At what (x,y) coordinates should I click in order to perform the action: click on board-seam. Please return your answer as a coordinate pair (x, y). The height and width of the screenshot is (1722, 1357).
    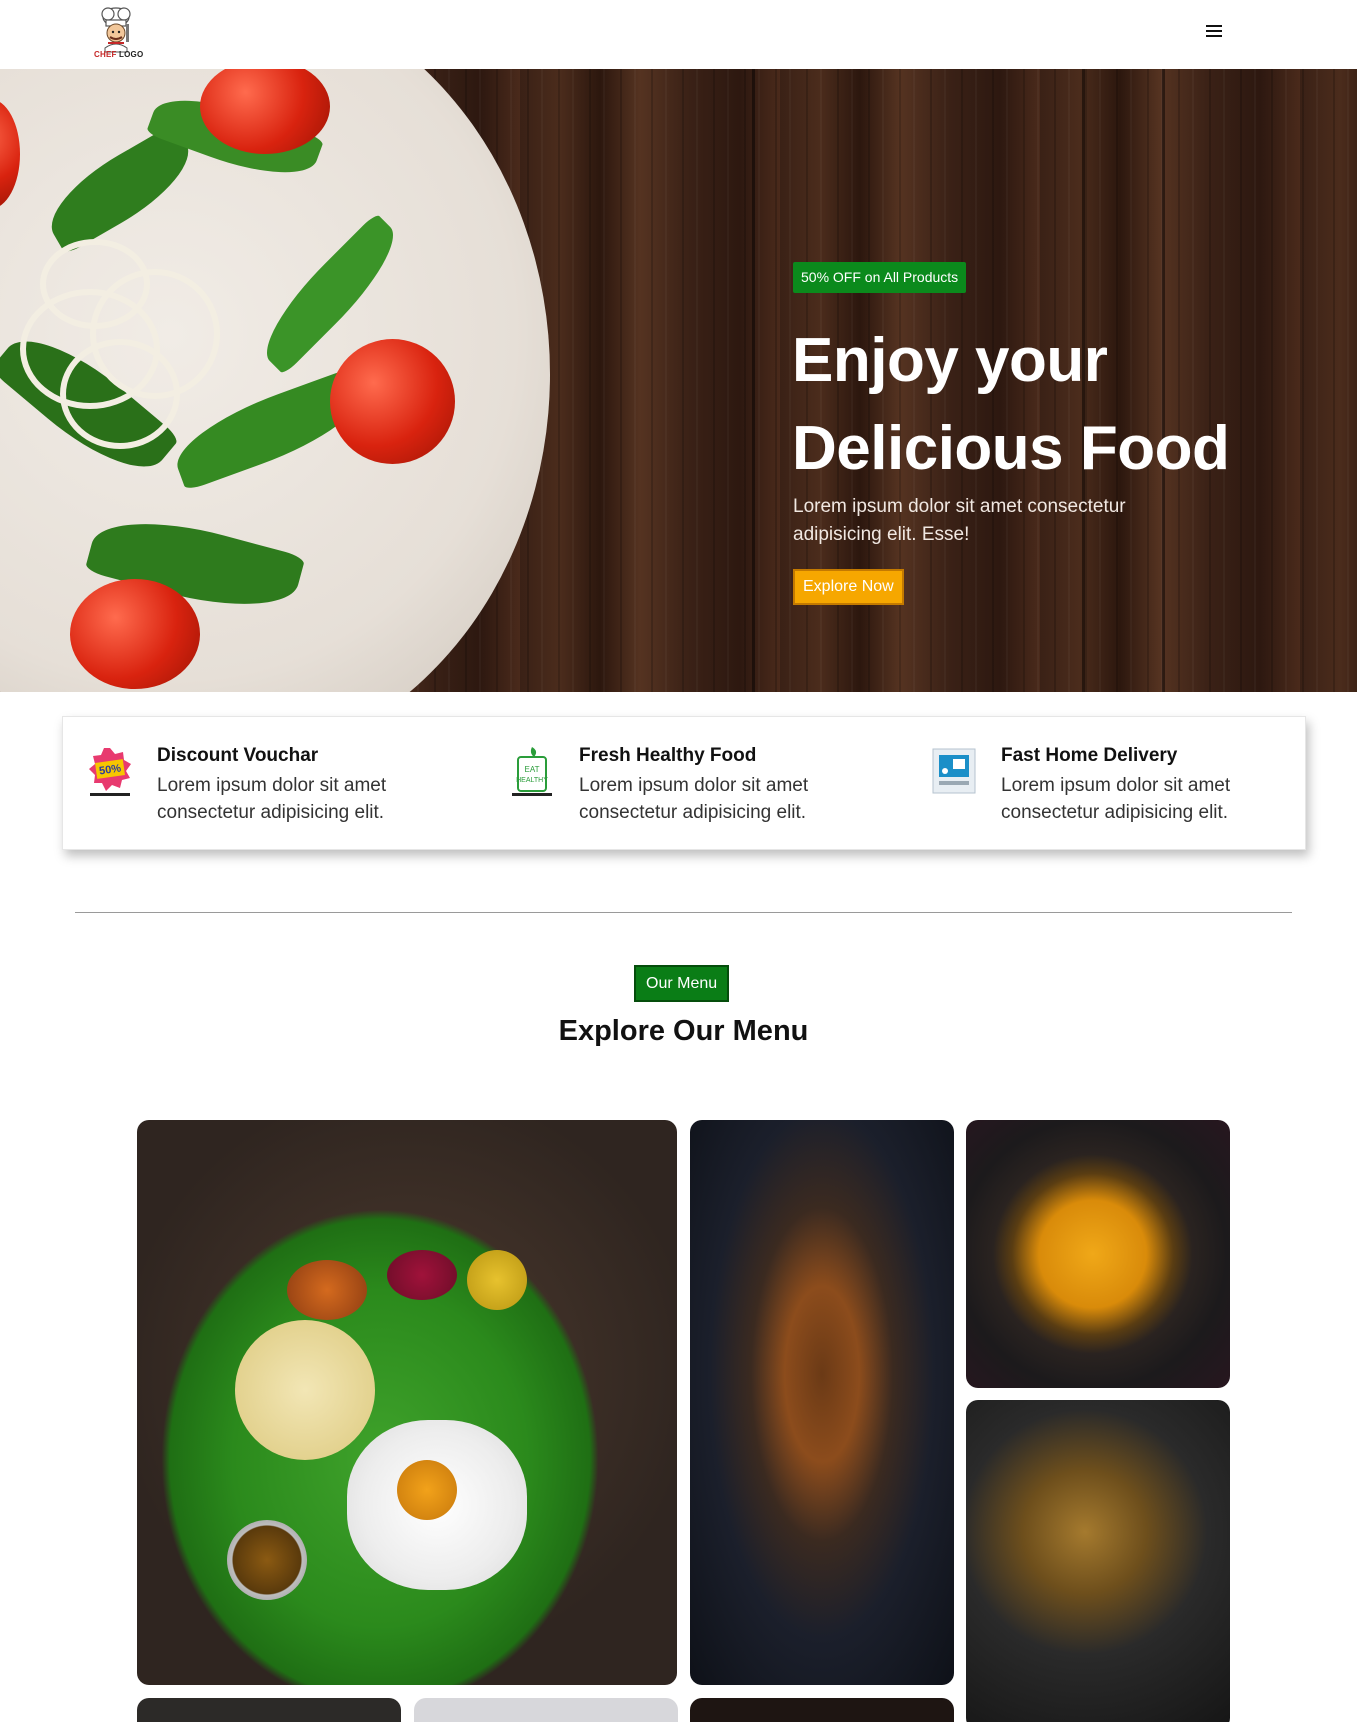
    Looking at the image, I should click on (753, 380).